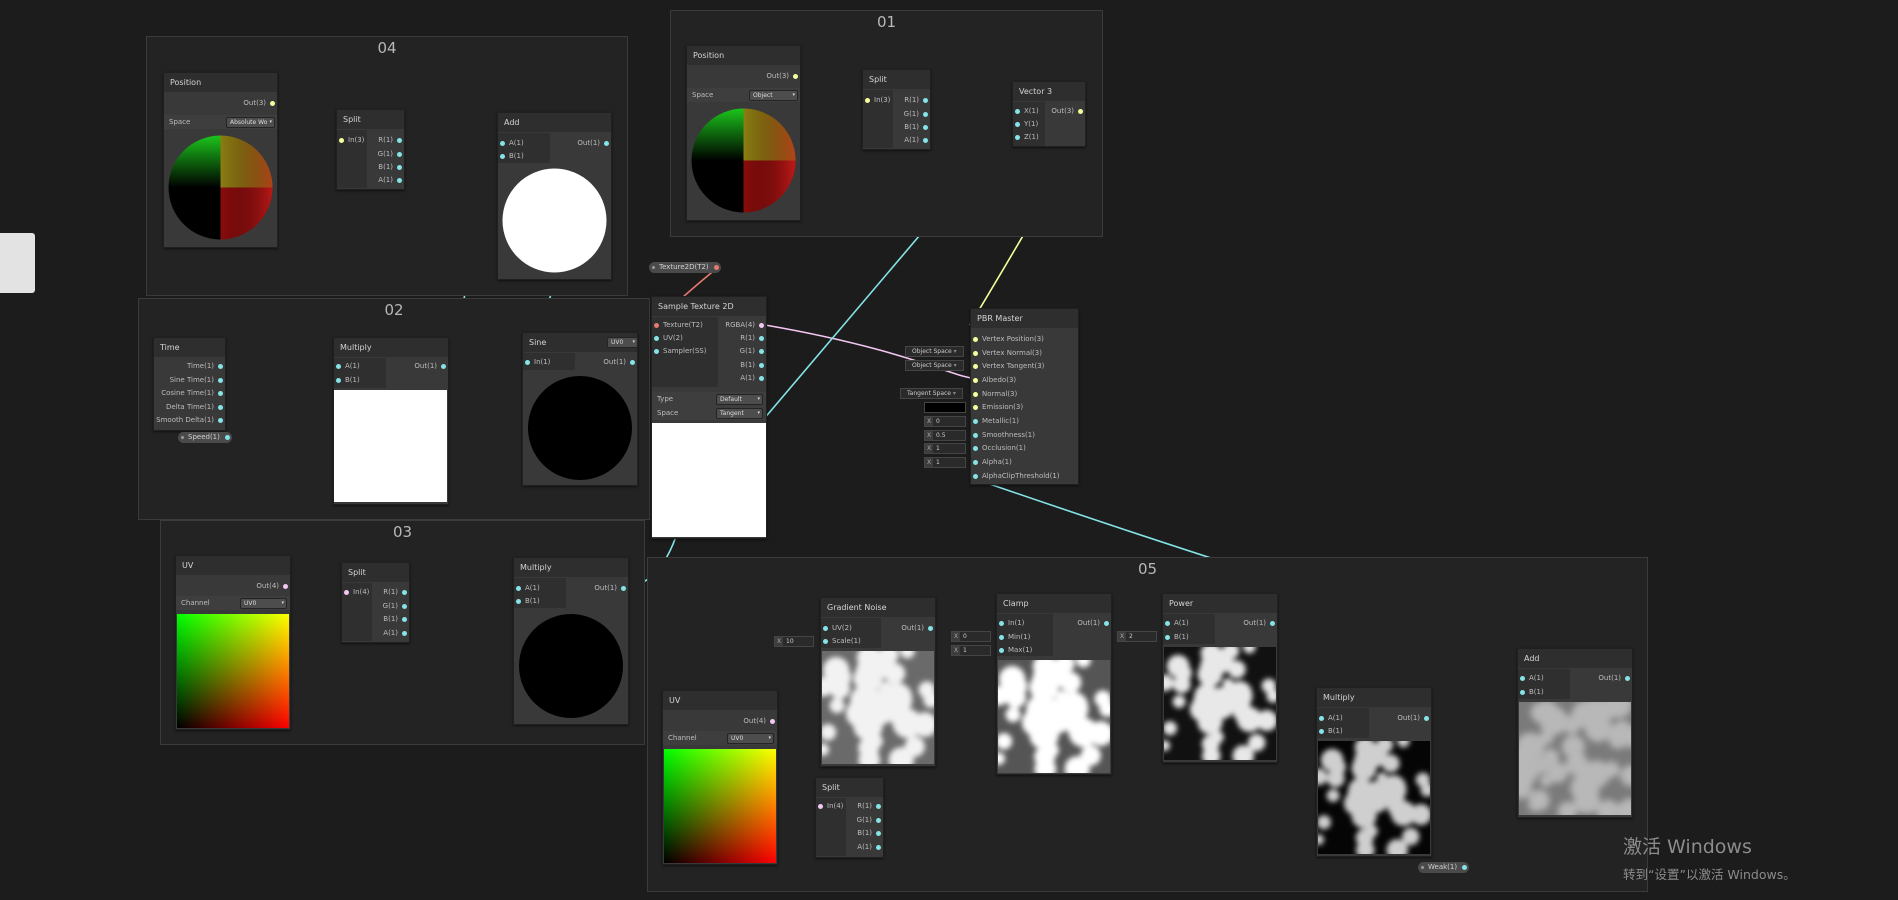  Describe the element at coordinates (849, 817) in the screenshot. I see `split-node-05: Split In(4) R(1) G(1) B(1) A(1)` at that location.